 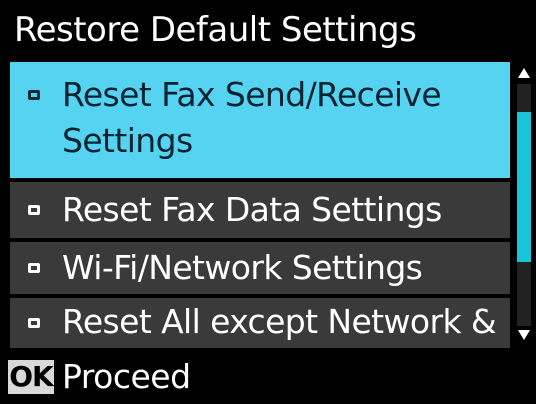 I want to click on menu-item-label: Reset Fax Send/Receive Settings, so click(x=252, y=117).